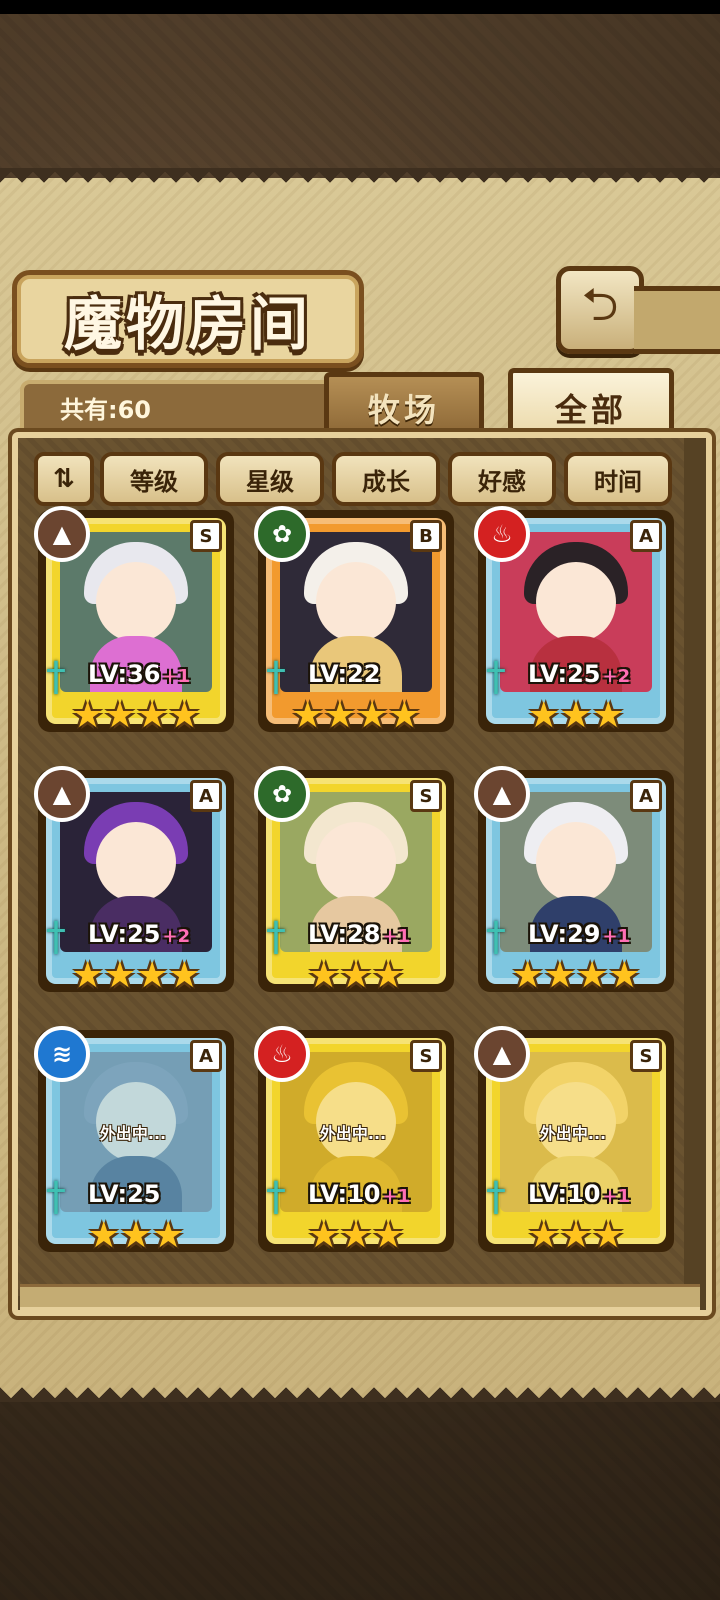 This screenshot has width=720, height=1600. Describe the element at coordinates (600, 304) in the screenshot. I see `back-arrow-icon: ⮌` at that location.